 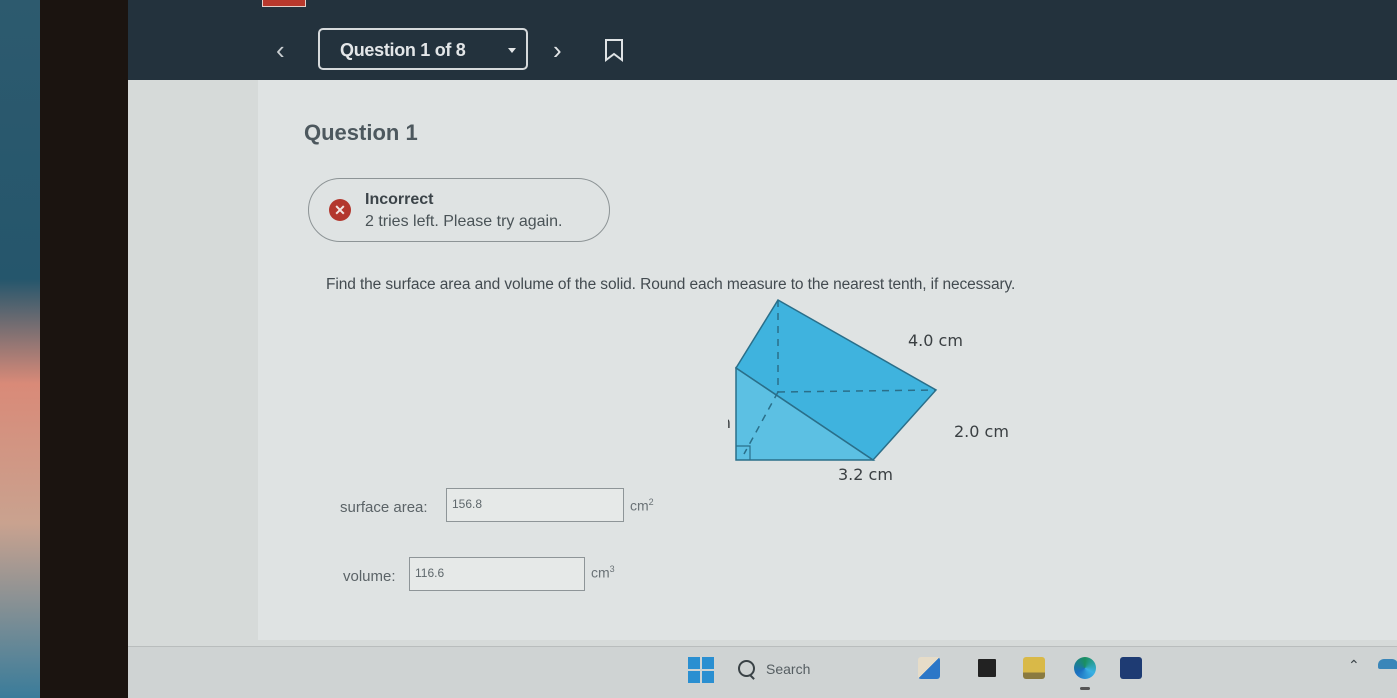 I want to click on question-selector-dropdown: Question 1 of 8, so click(x=423, y=49).